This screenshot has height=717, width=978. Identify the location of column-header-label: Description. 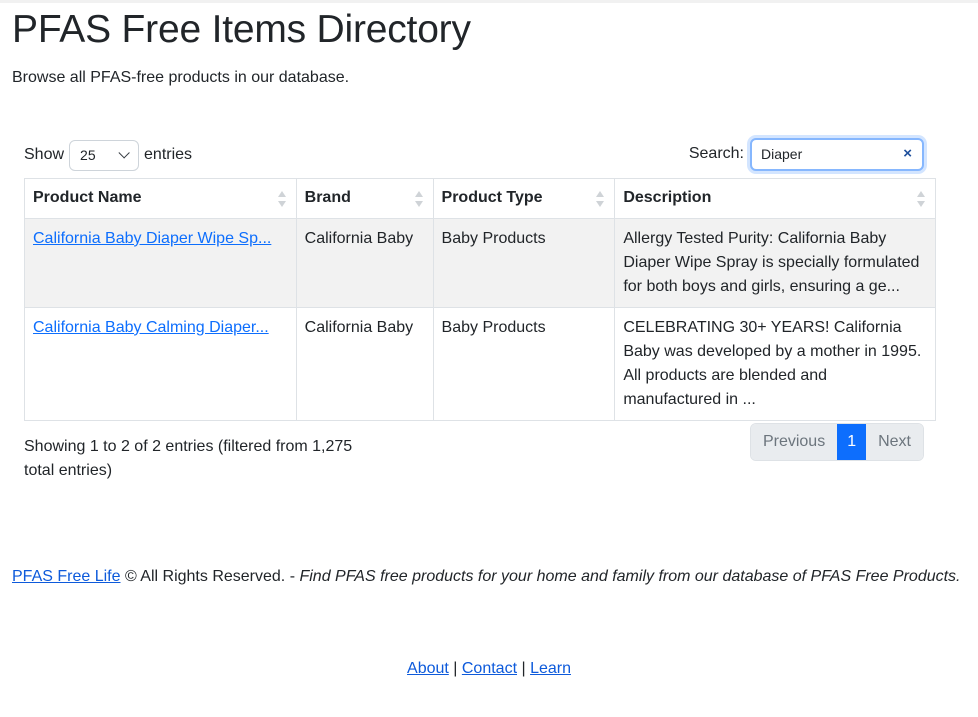
(667, 197).